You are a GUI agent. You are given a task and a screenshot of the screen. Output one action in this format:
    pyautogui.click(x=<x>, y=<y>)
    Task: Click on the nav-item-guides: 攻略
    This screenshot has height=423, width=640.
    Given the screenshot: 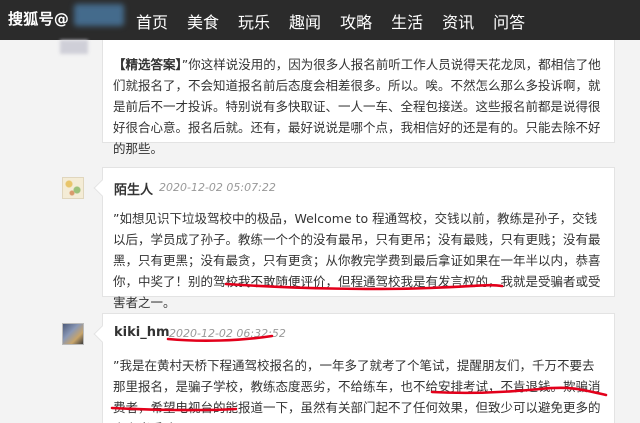 What is the action you would take?
    pyautogui.click(x=356, y=21)
    